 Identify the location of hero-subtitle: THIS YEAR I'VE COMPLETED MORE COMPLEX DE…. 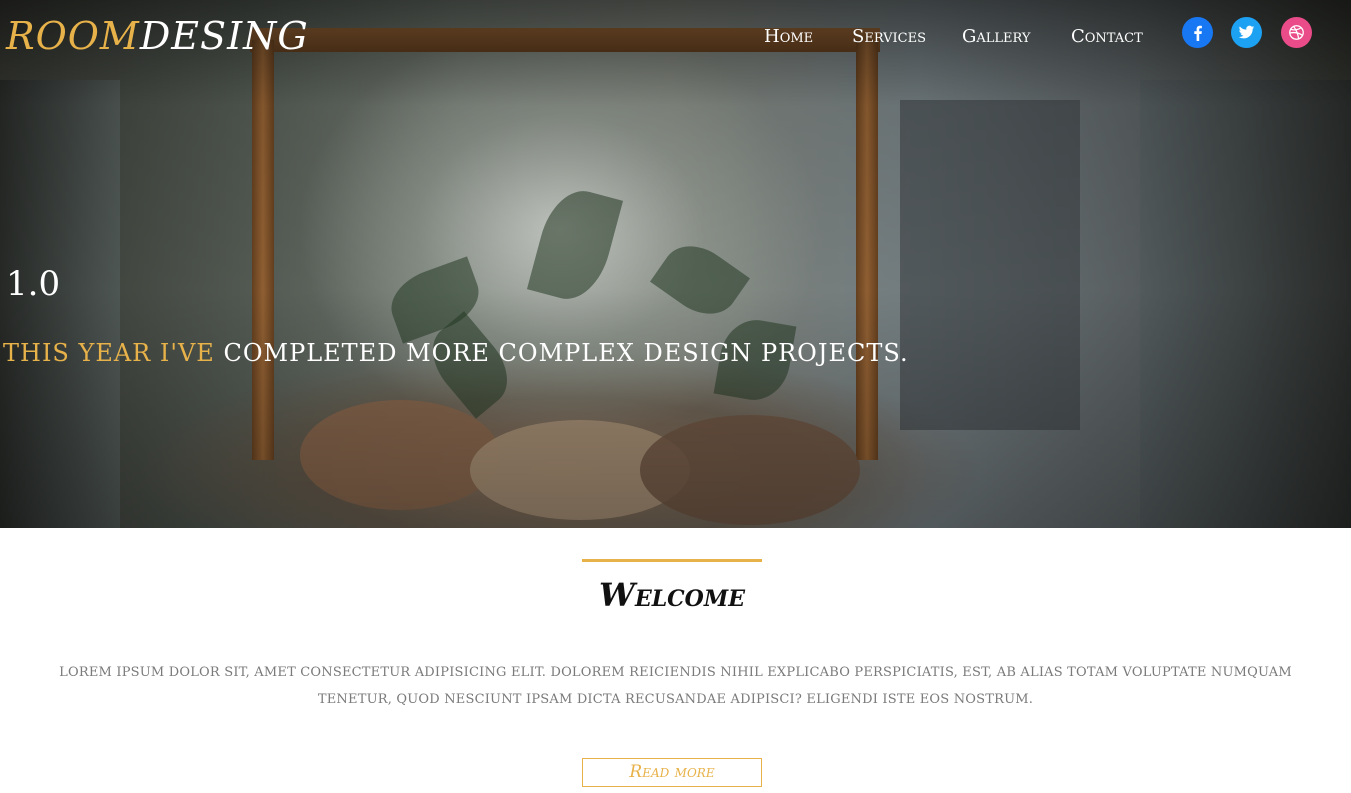
(456, 353).